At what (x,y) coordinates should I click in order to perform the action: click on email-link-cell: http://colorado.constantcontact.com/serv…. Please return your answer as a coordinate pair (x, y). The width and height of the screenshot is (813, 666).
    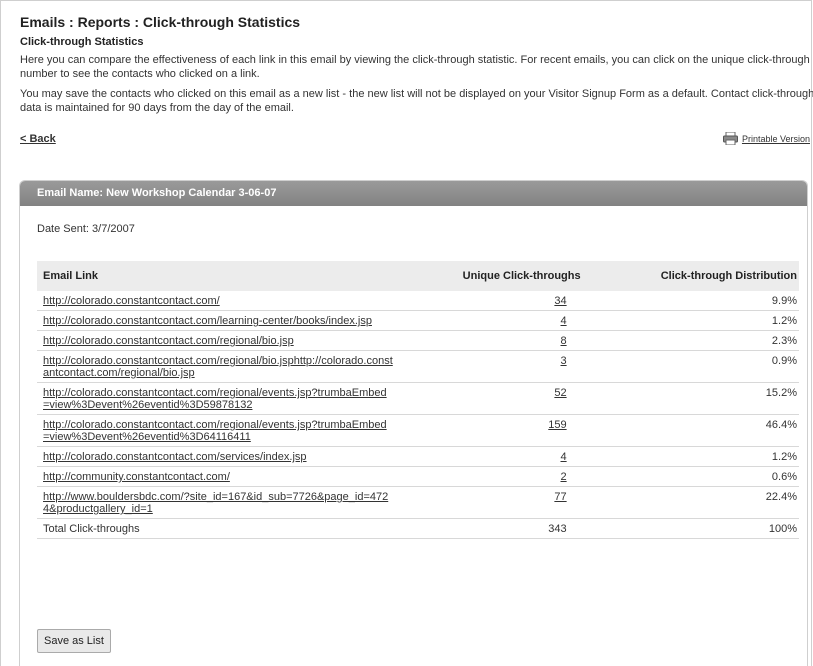
    Looking at the image, I should click on (215, 456).